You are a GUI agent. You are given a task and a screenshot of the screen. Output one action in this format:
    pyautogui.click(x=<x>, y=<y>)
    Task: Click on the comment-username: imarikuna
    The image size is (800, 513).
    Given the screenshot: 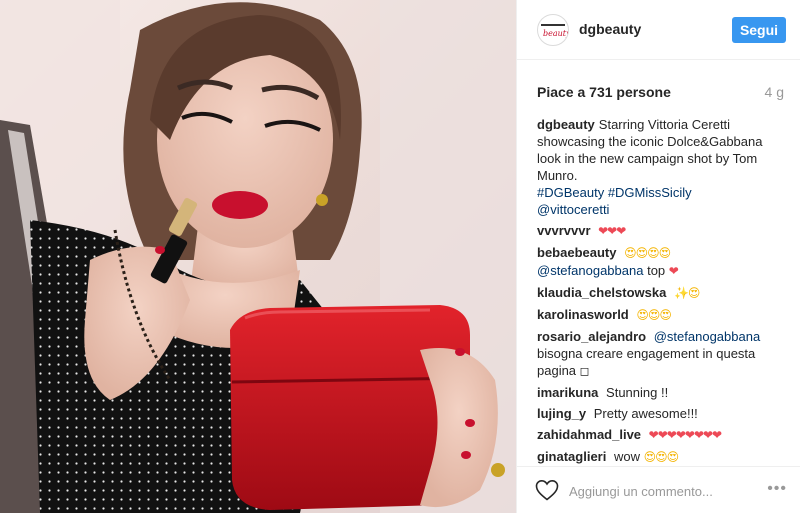 What is the action you would take?
    pyautogui.click(x=567, y=392)
    